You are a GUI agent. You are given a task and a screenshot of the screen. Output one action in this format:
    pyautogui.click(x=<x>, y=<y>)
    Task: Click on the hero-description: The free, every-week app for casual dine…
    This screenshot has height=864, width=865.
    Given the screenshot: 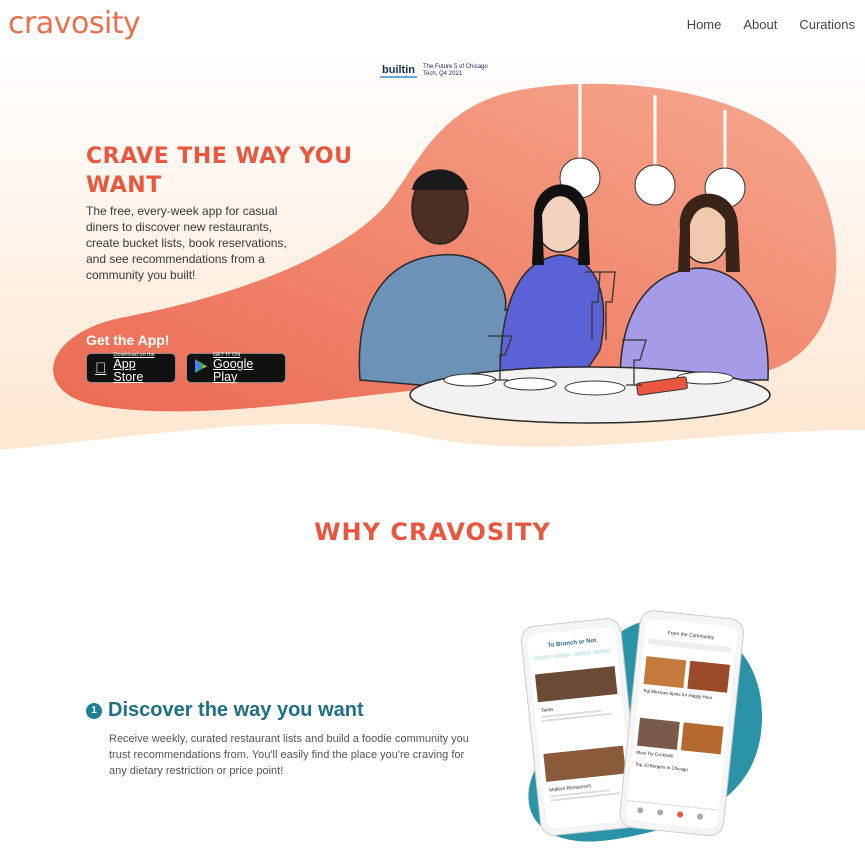 What is the action you would take?
    pyautogui.click(x=186, y=243)
    